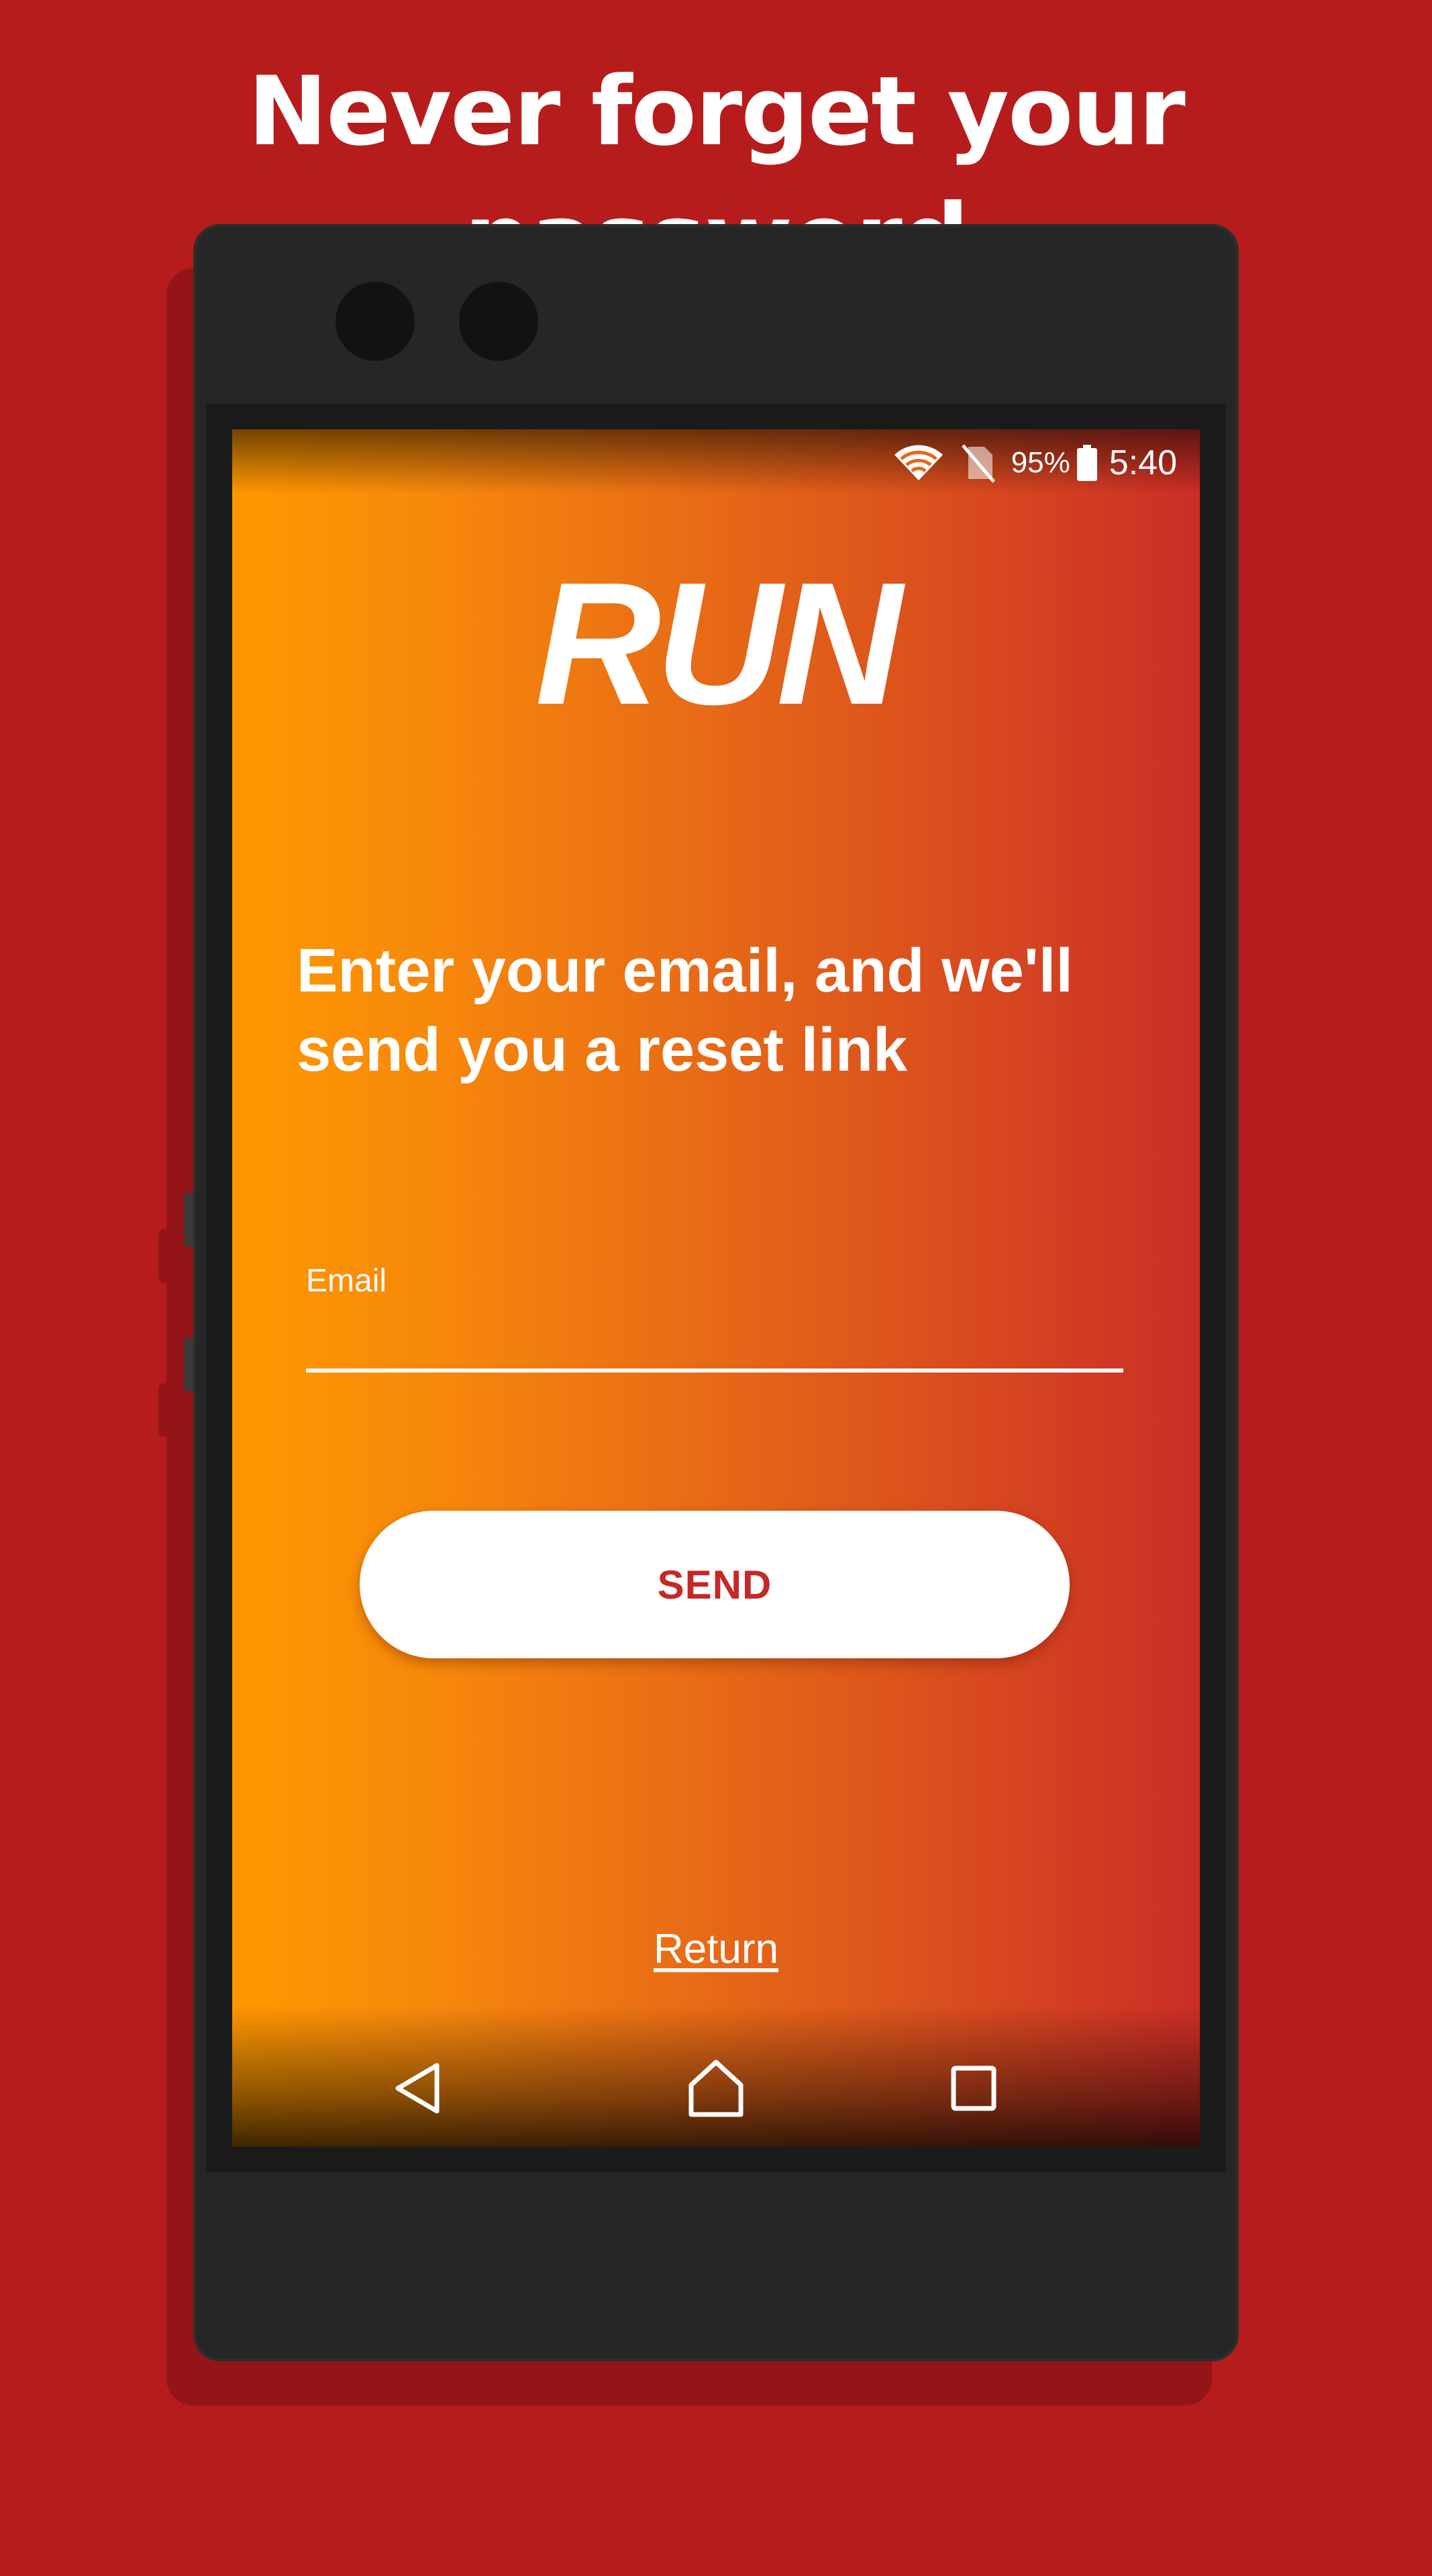 Image resolution: width=1432 pixels, height=2576 pixels. What do you see at coordinates (716, 1949) in the screenshot?
I see `return-link: Return` at bounding box center [716, 1949].